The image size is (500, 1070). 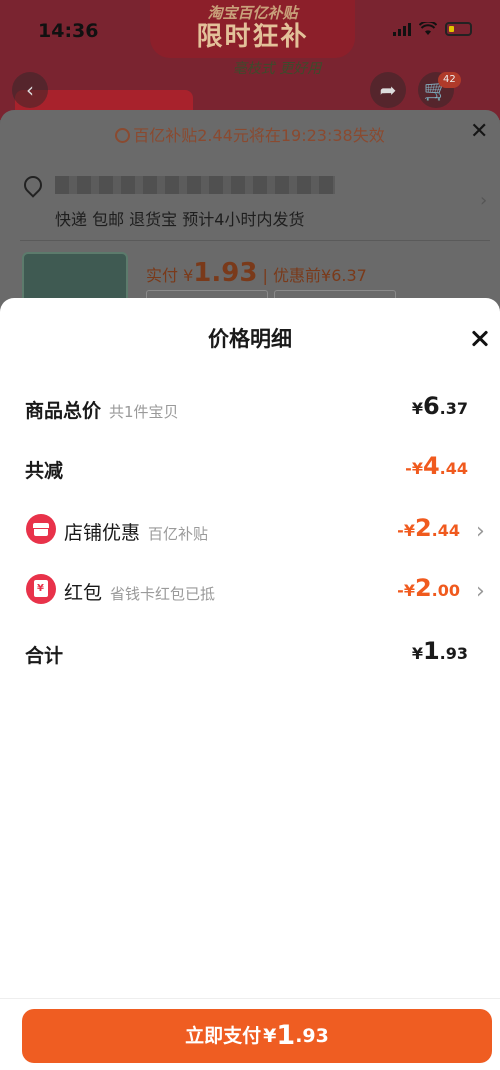 What do you see at coordinates (41, 589) in the screenshot?
I see `red-envelope-icon` at bounding box center [41, 589].